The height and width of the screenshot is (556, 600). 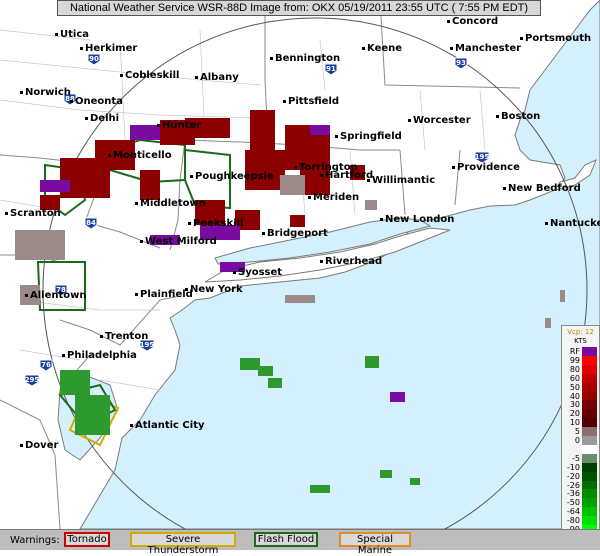 I want to click on city-name: Allentown, so click(x=58, y=295).